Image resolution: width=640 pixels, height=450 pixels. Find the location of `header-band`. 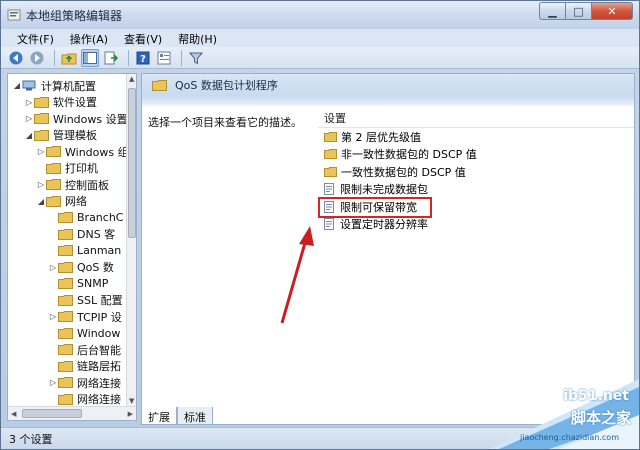

header-band is located at coordinates (388, 101).